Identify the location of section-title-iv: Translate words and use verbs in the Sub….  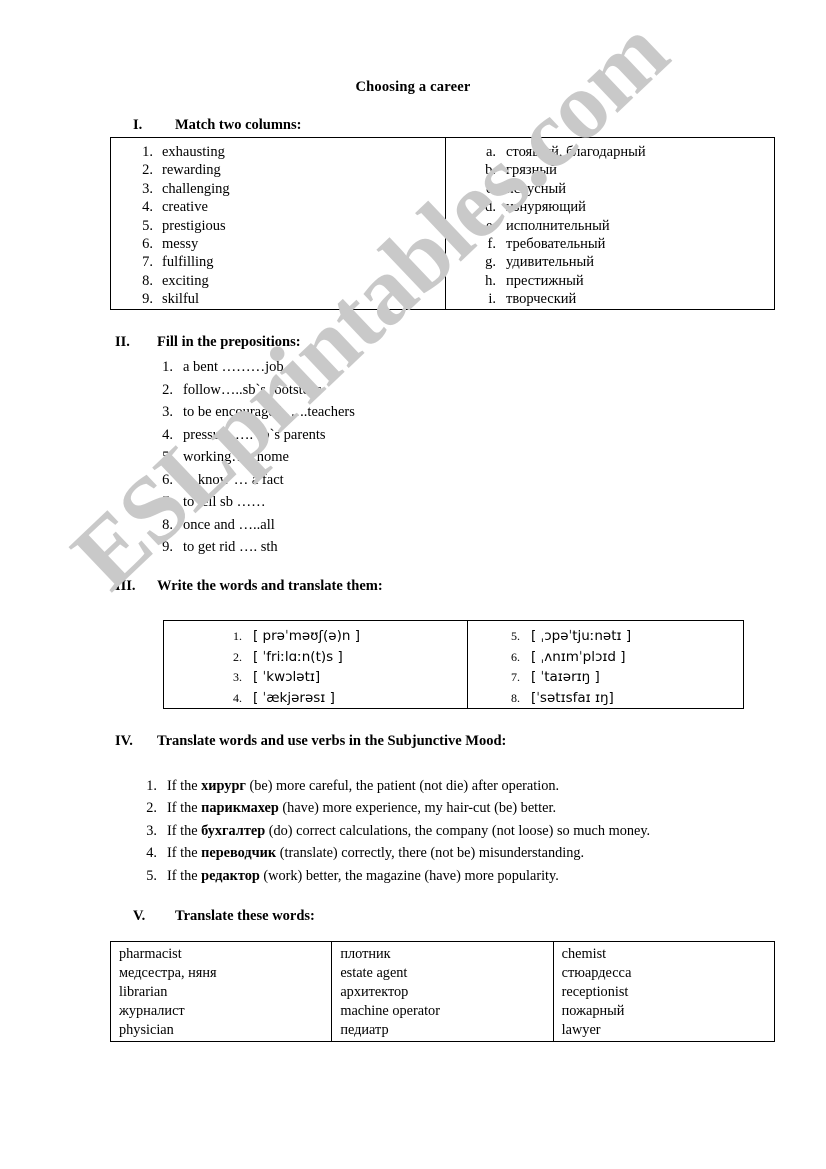
(332, 741).